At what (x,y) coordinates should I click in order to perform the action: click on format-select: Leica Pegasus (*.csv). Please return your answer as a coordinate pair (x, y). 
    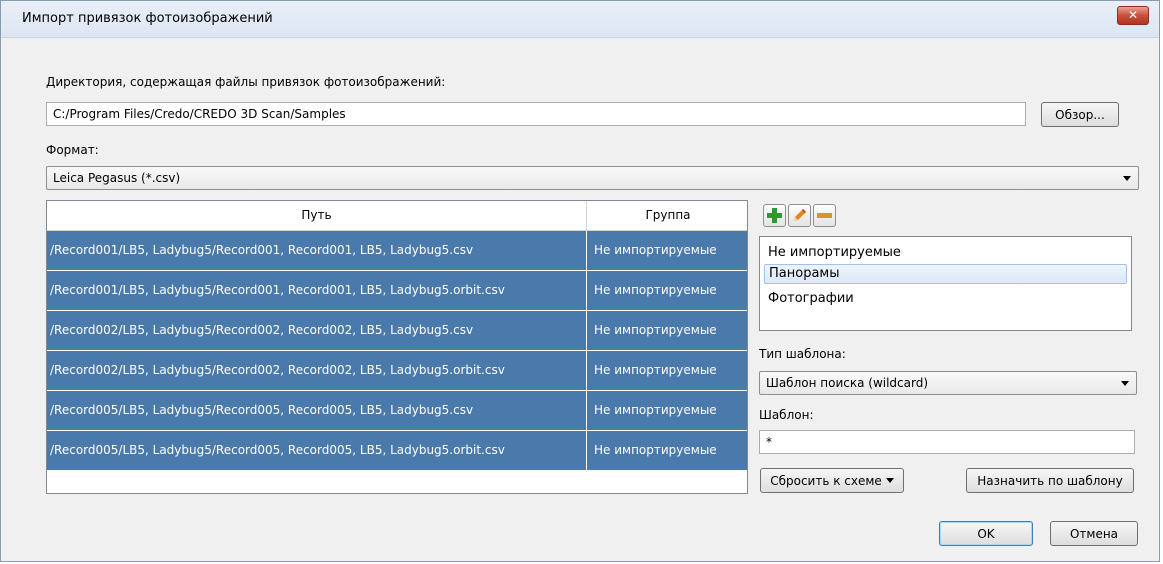
    Looking at the image, I should click on (592, 178).